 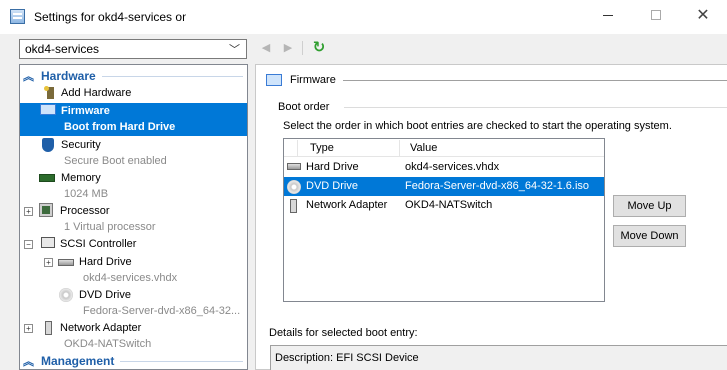 I want to click on tree-item-sublabel: 1 Virtual processor, so click(x=110, y=227).